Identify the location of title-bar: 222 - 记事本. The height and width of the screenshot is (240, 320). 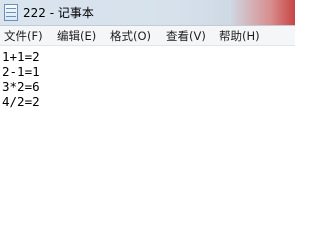
(147, 13).